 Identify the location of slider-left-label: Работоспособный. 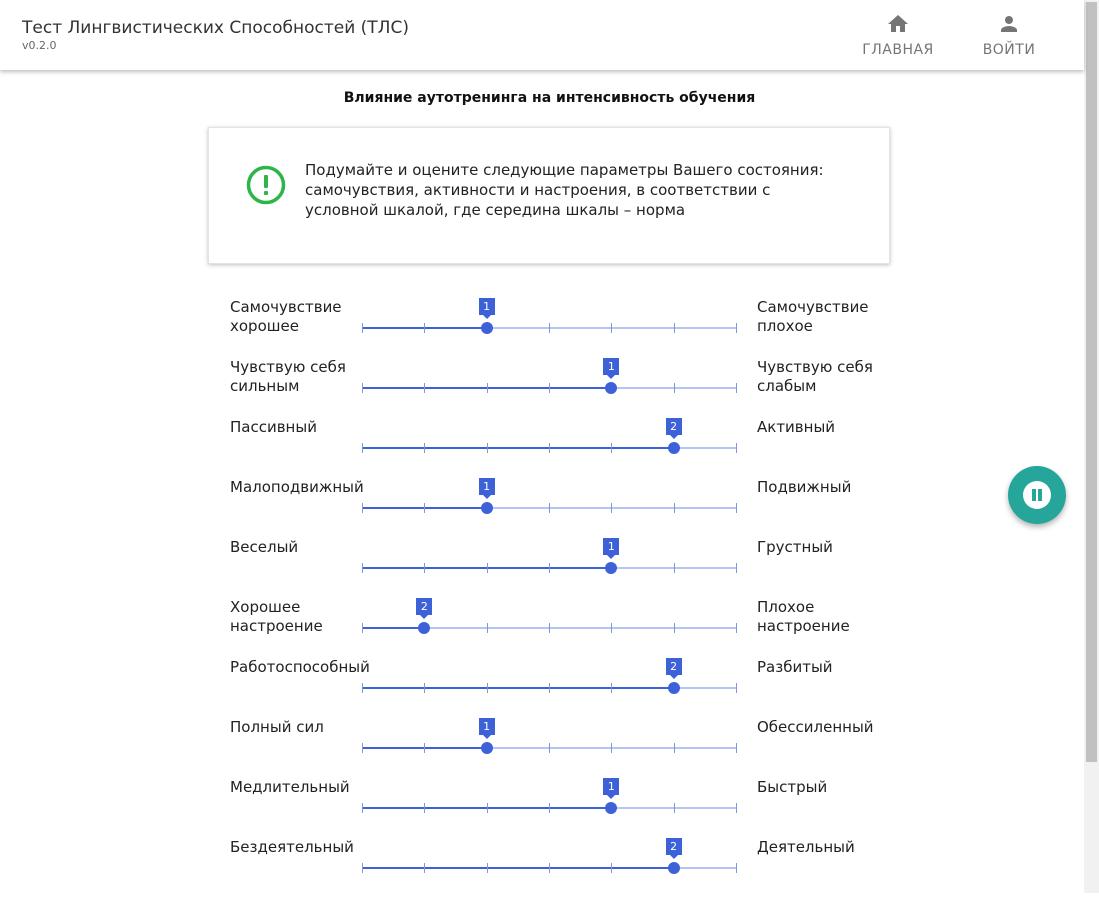
(300, 667).